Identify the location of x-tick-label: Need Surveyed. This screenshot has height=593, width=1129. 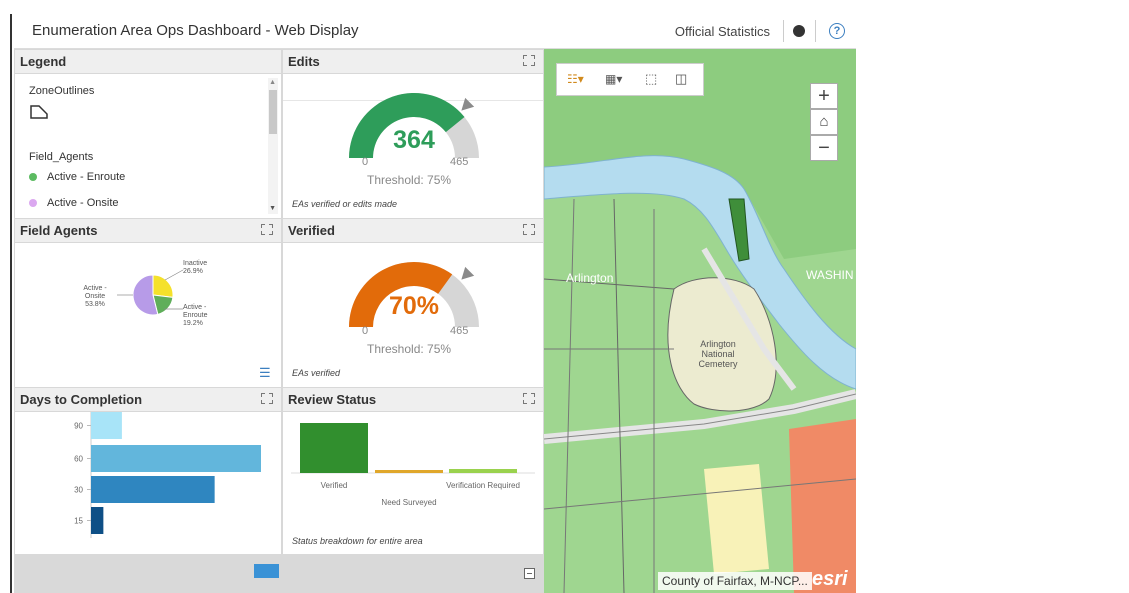
(408, 502).